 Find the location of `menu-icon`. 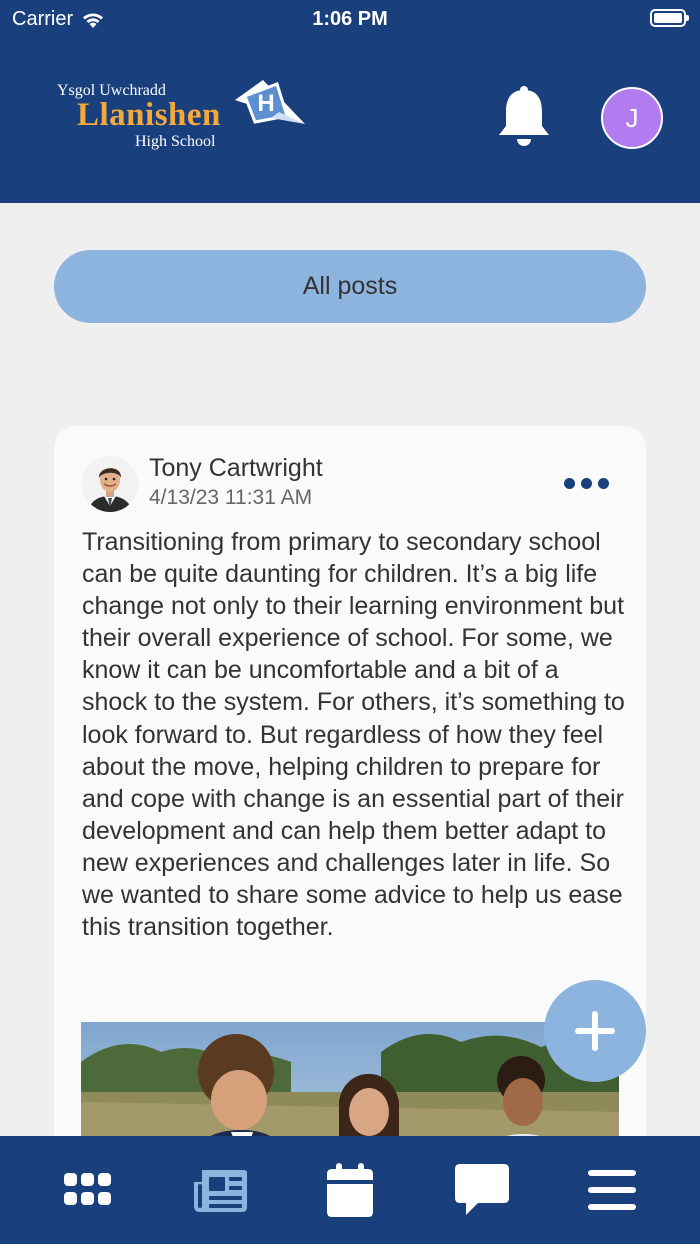

menu-icon is located at coordinates (612, 1190).